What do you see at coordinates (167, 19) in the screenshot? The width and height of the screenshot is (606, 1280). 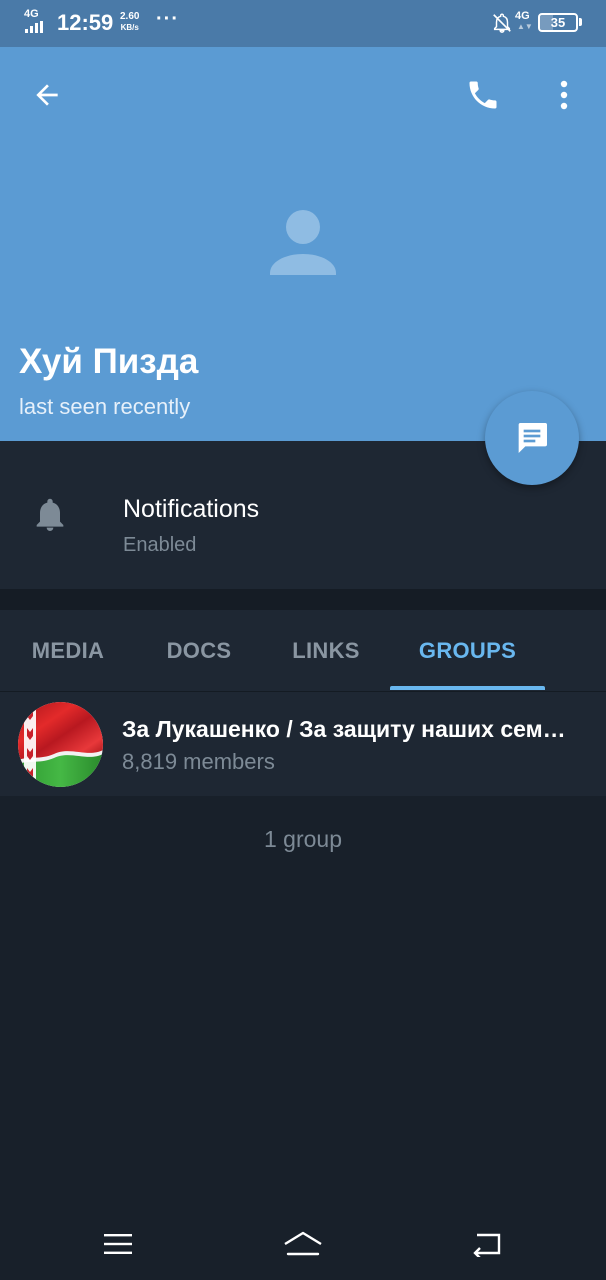 I see `more-notifications-icon: ···` at bounding box center [167, 19].